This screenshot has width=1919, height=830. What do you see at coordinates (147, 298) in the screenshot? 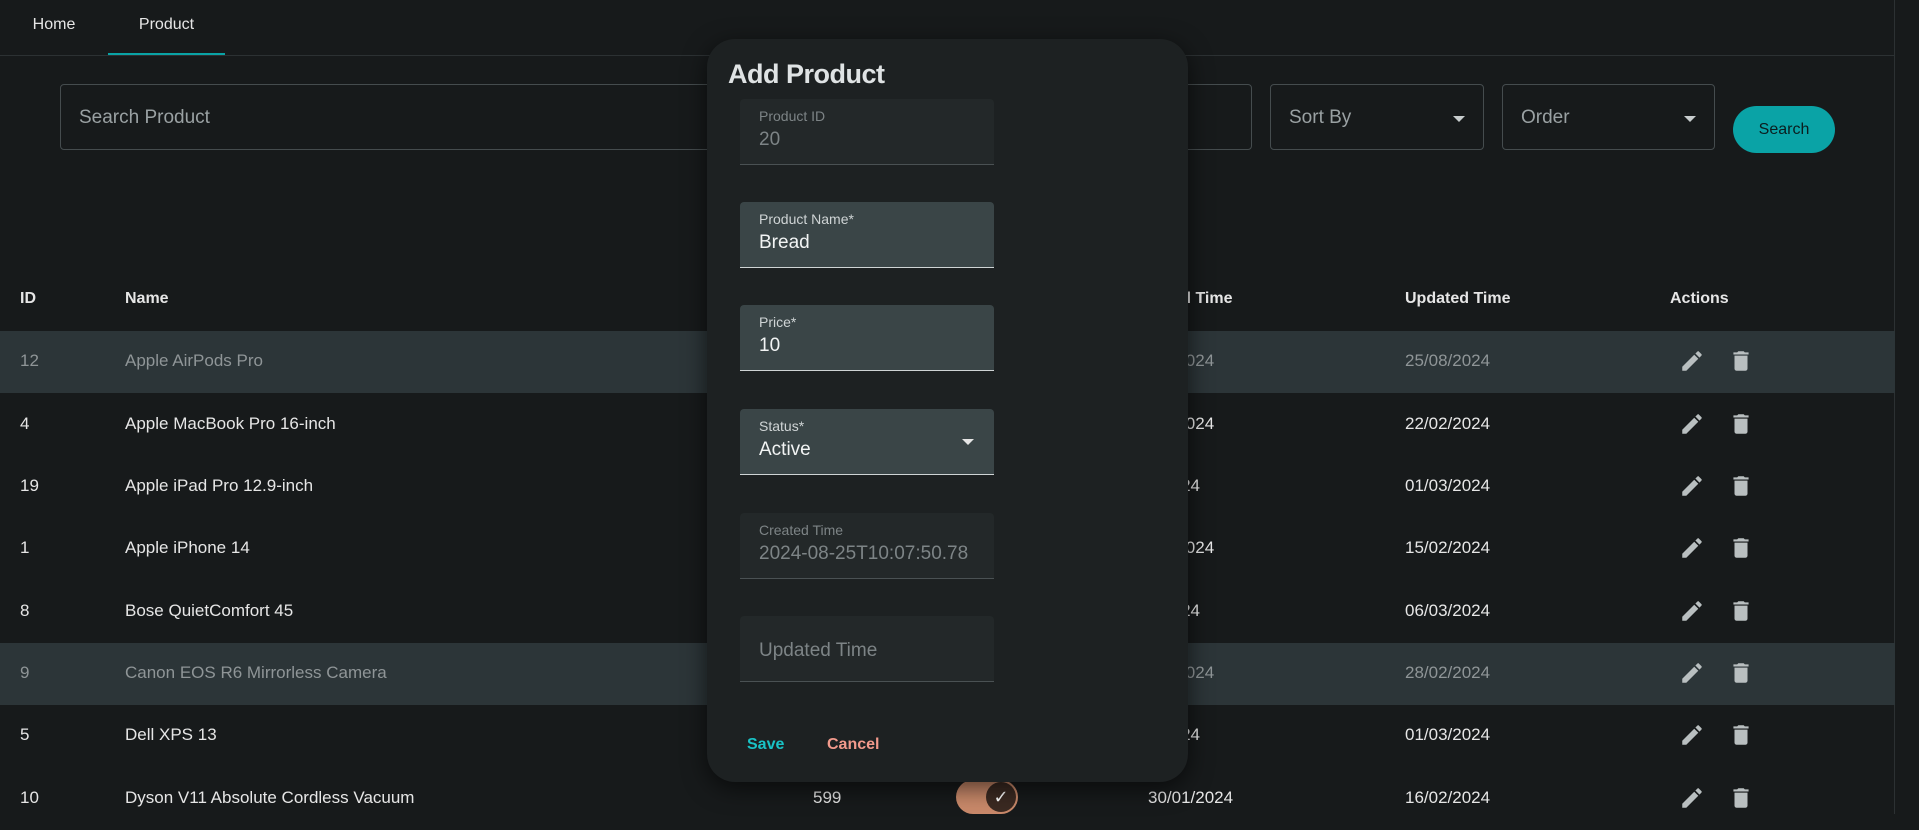
I see `header-name: Name` at bounding box center [147, 298].